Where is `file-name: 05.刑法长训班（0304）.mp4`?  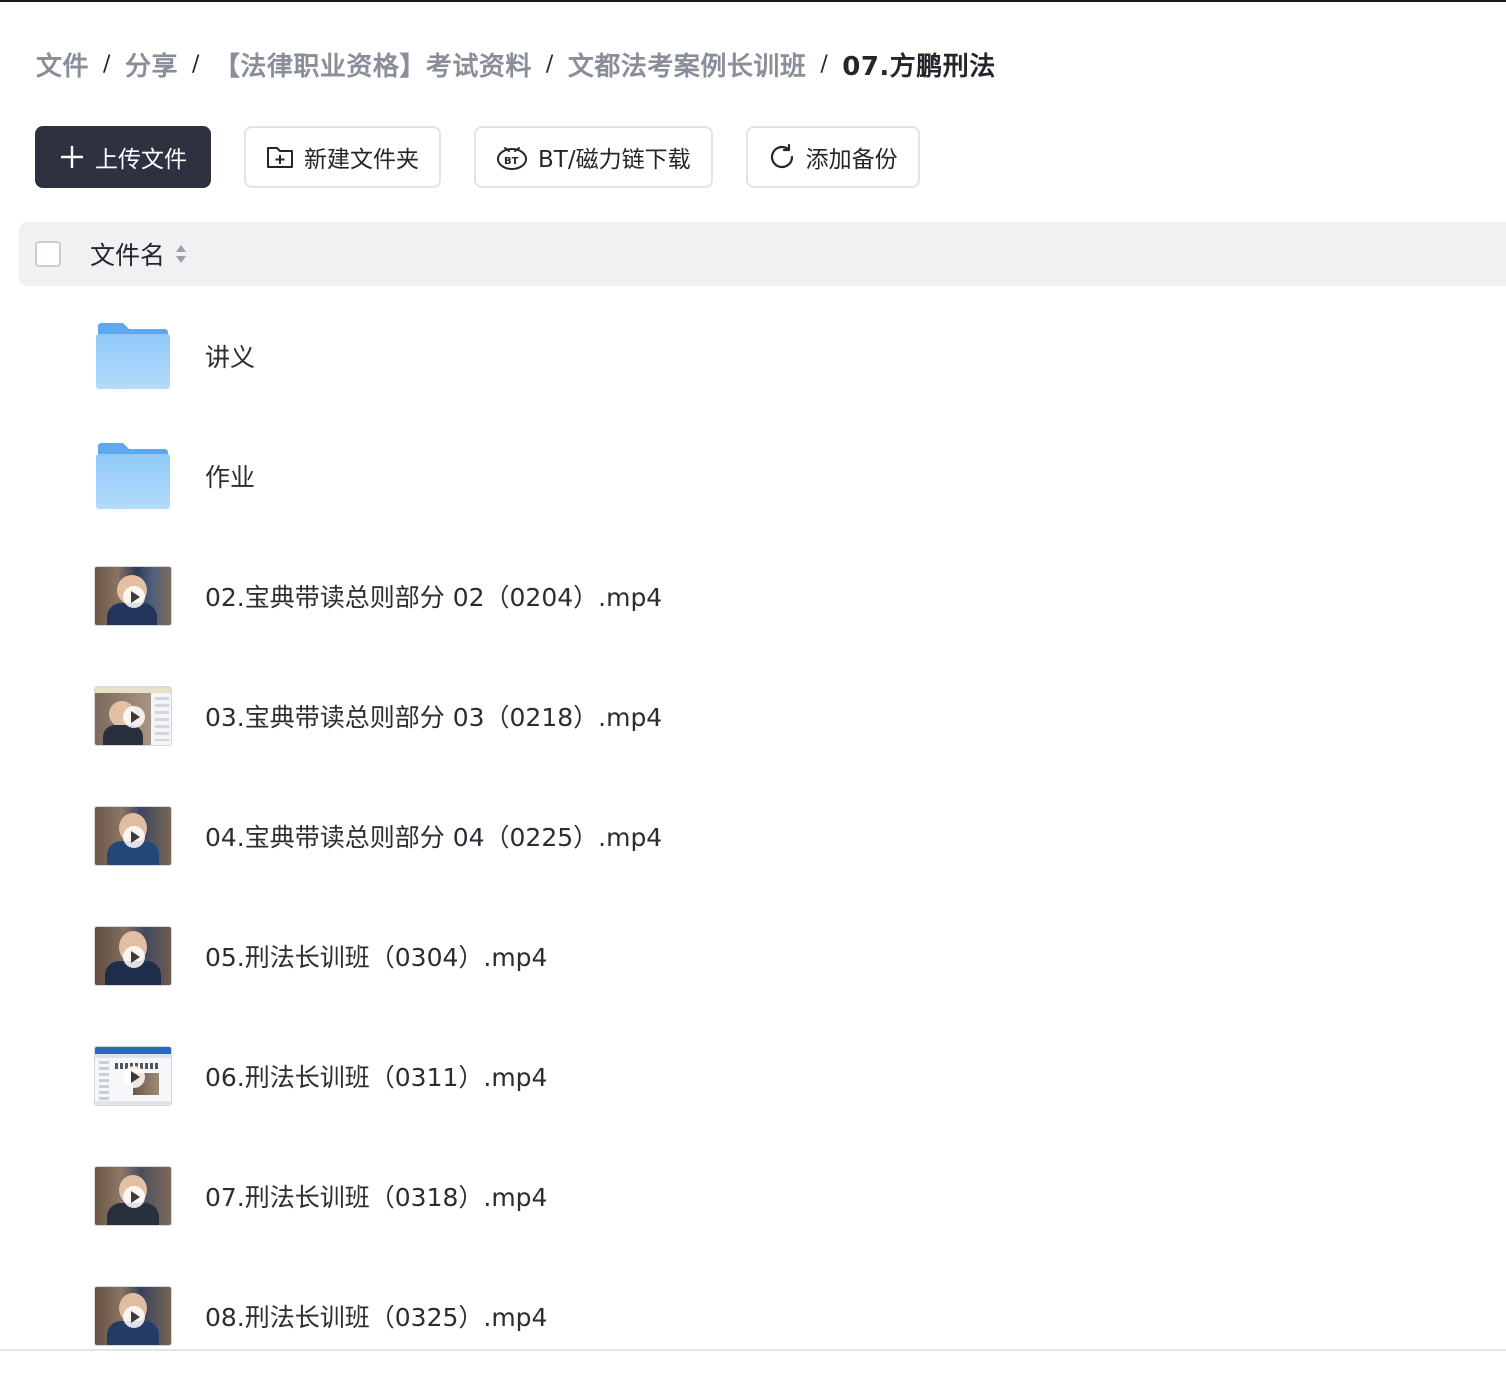
file-name: 05.刑法长训班（0304）.mp4 is located at coordinates (376, 956).